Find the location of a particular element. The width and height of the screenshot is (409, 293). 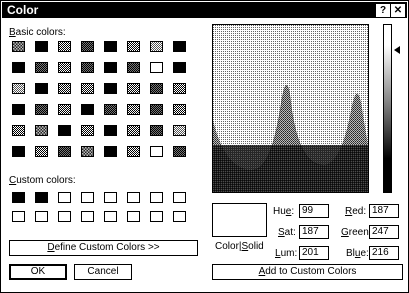

luminance-bar is located at coordinates (387, 108).